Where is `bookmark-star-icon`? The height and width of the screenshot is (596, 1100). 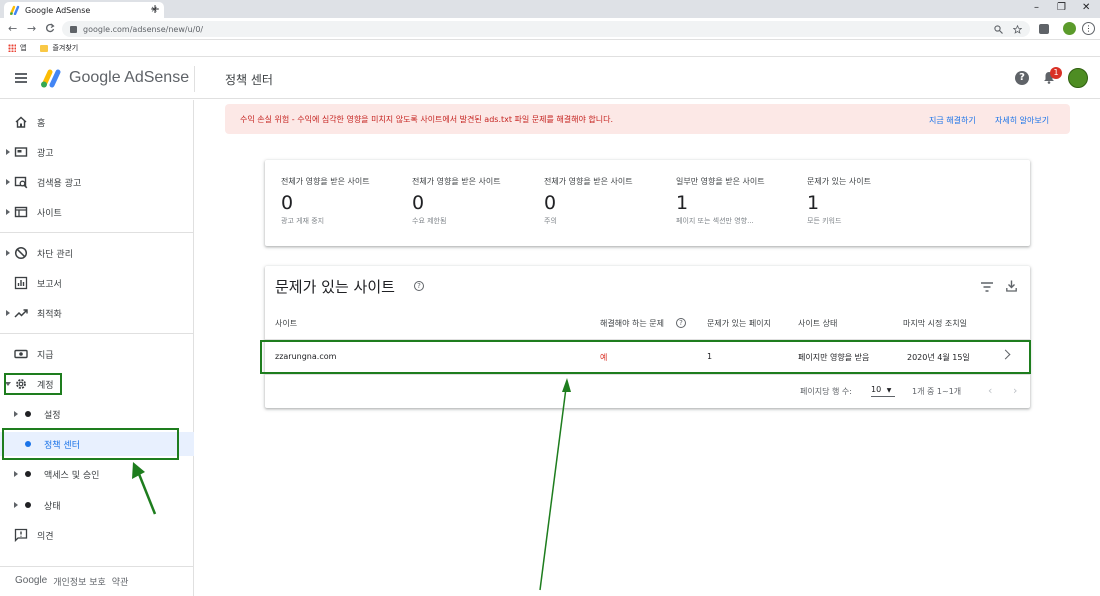
bookmark-star-icon is located at coordinates (1017, 29).